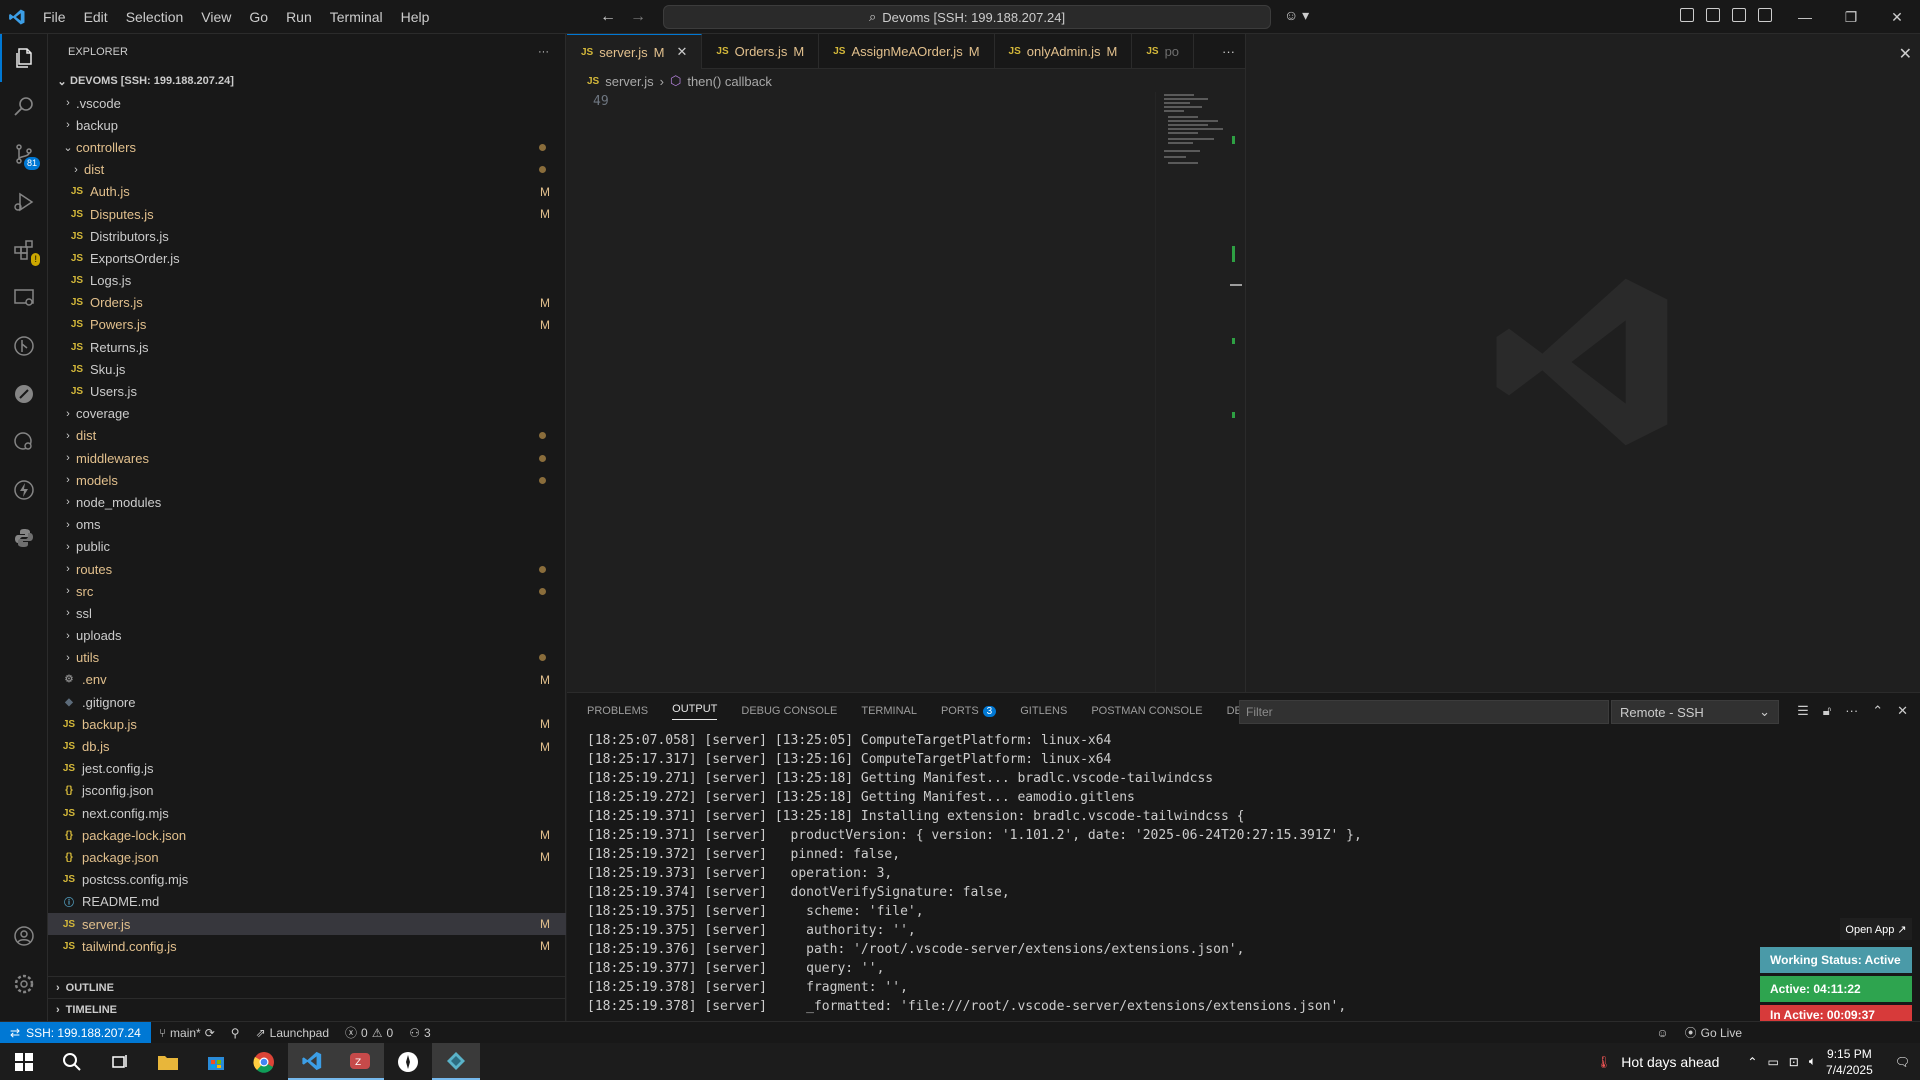 The height and width of the screenshot is (1080, 1920). Describe the element at coordinates (24, 490) in the screenshot. I see `thunder-client-icon` at that location.